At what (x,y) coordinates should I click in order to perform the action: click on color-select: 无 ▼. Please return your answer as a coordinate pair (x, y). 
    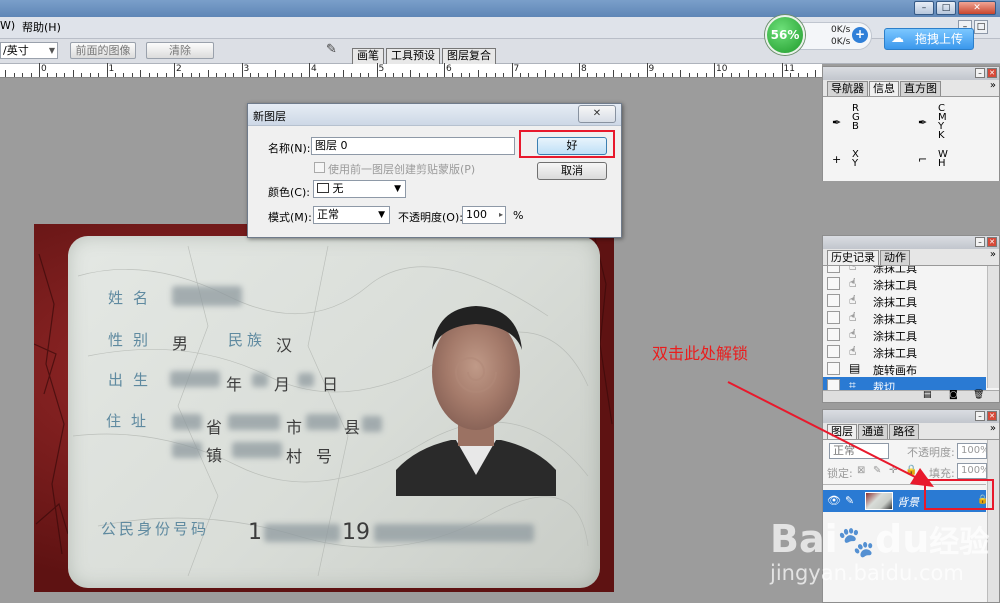
    Looking at the image, I should click on (359, 189).